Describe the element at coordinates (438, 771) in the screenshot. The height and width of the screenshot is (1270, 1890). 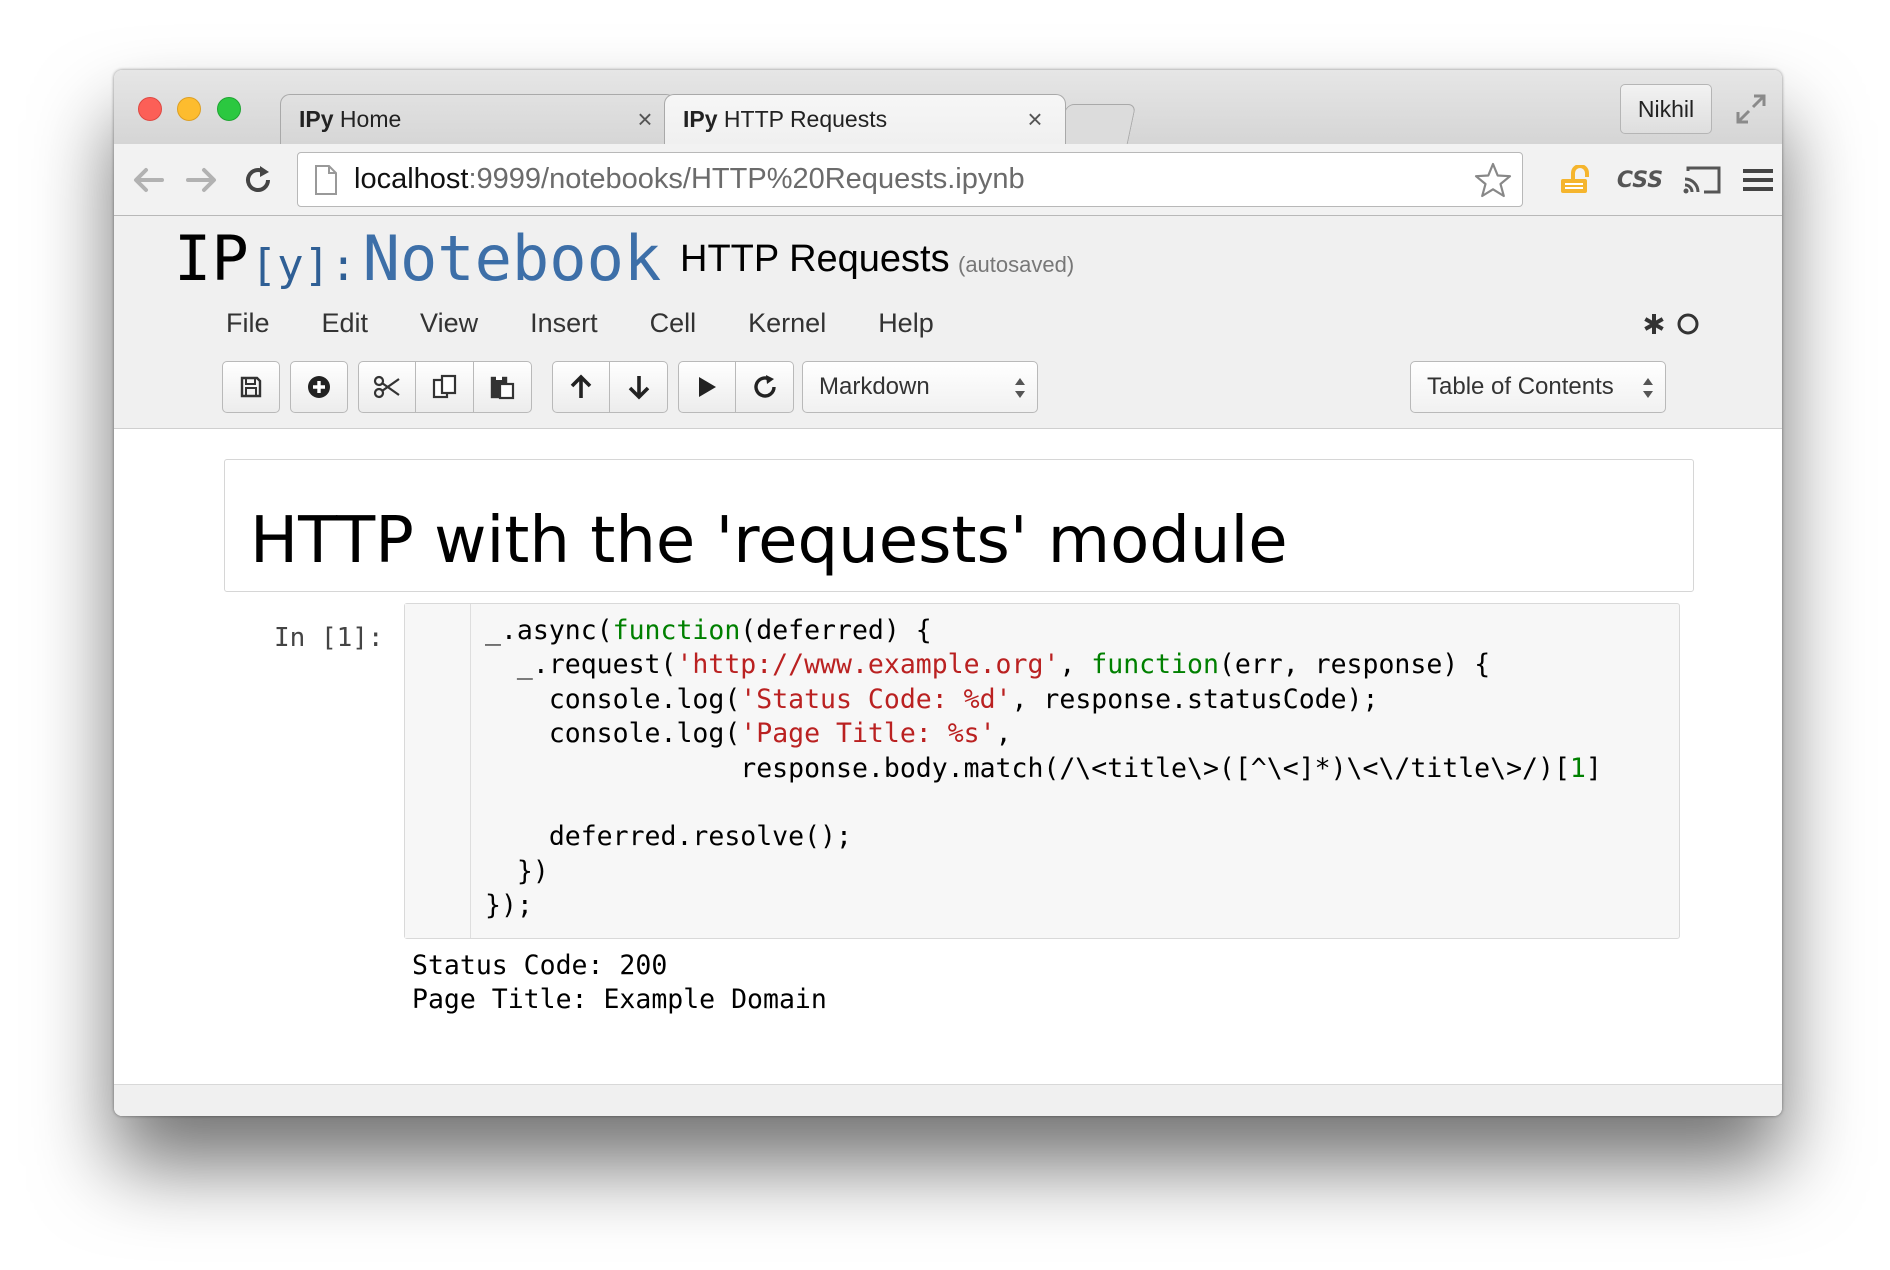
I see `line-gutter` at that location.